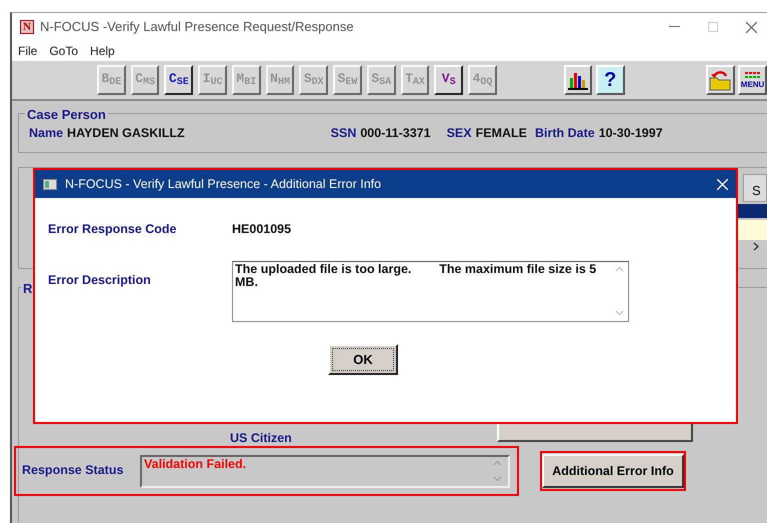 The image size is (767, 523). I want to click on field-label: SEX, so click(459, 133).